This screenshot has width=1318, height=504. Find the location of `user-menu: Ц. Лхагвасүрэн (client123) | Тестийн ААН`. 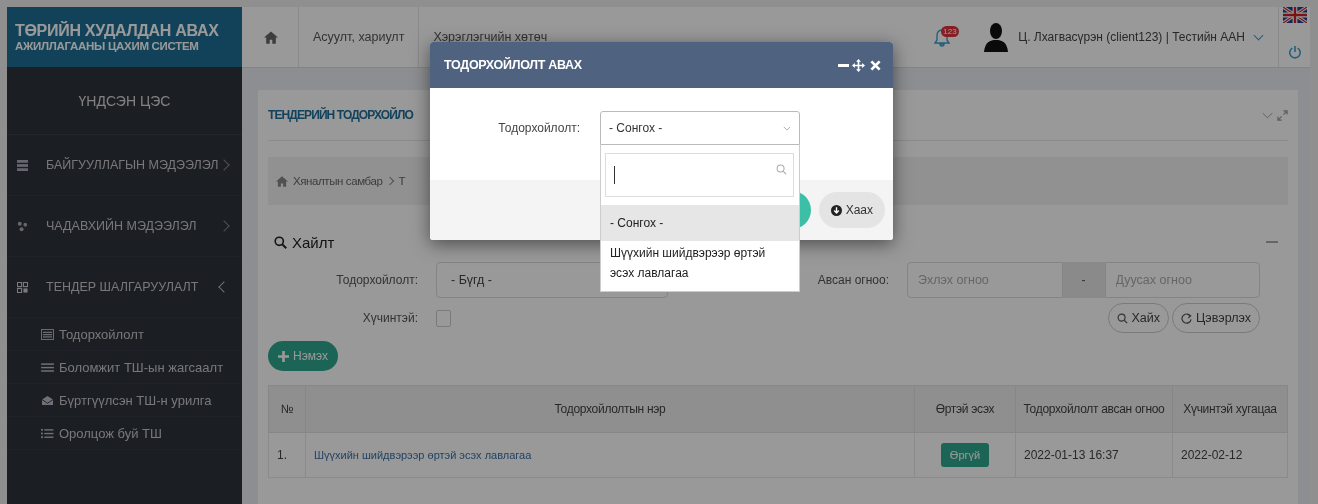

user-menu: Ц. Лхагвасүрэн (client123) | Тестийн ААН is located at coordinates (1131, 37).